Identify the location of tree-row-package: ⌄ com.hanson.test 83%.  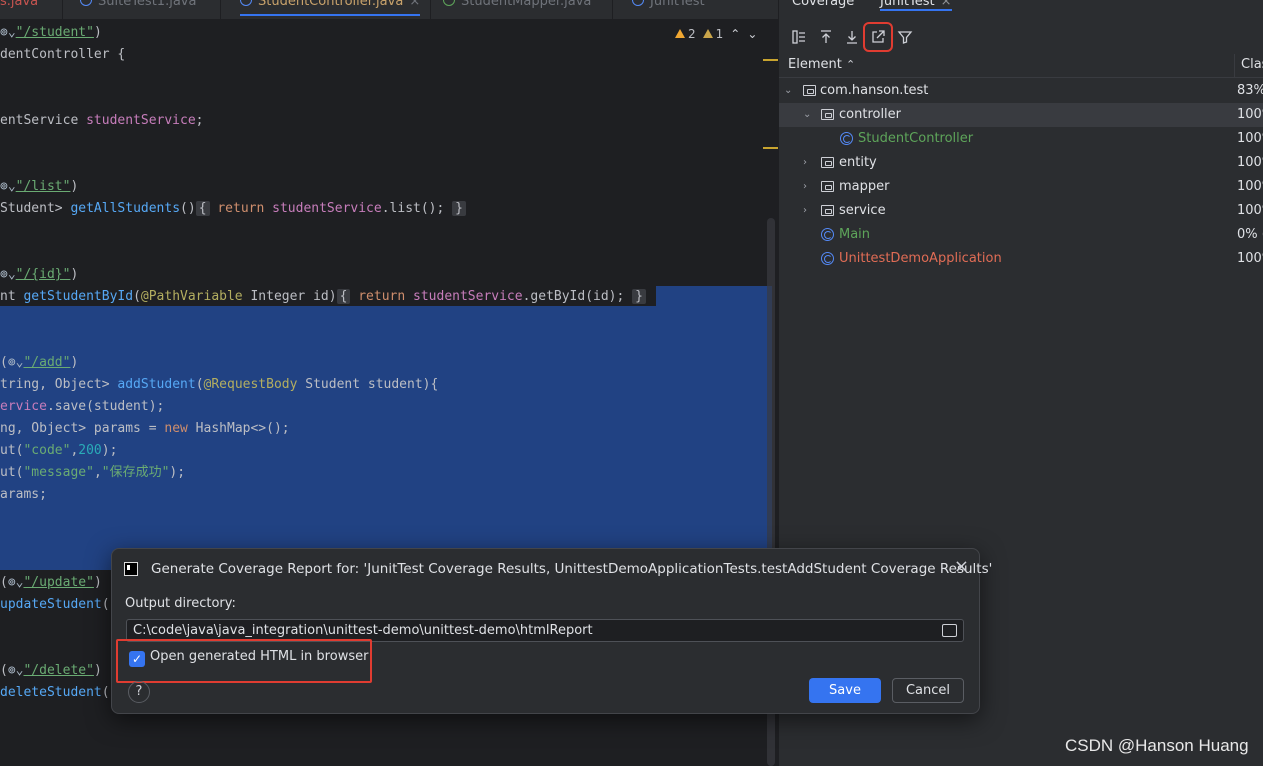
(1021, 91).